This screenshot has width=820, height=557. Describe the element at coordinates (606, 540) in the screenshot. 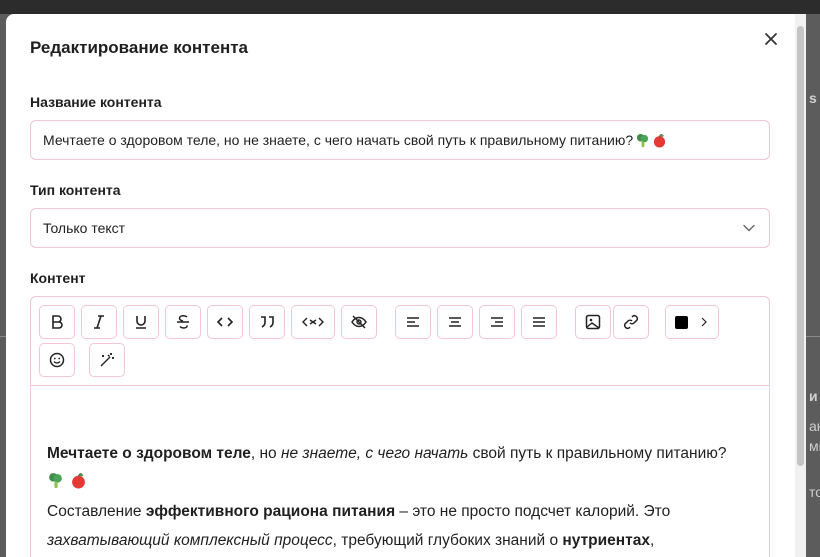

I see `bold-text: нутриентах` at that location.